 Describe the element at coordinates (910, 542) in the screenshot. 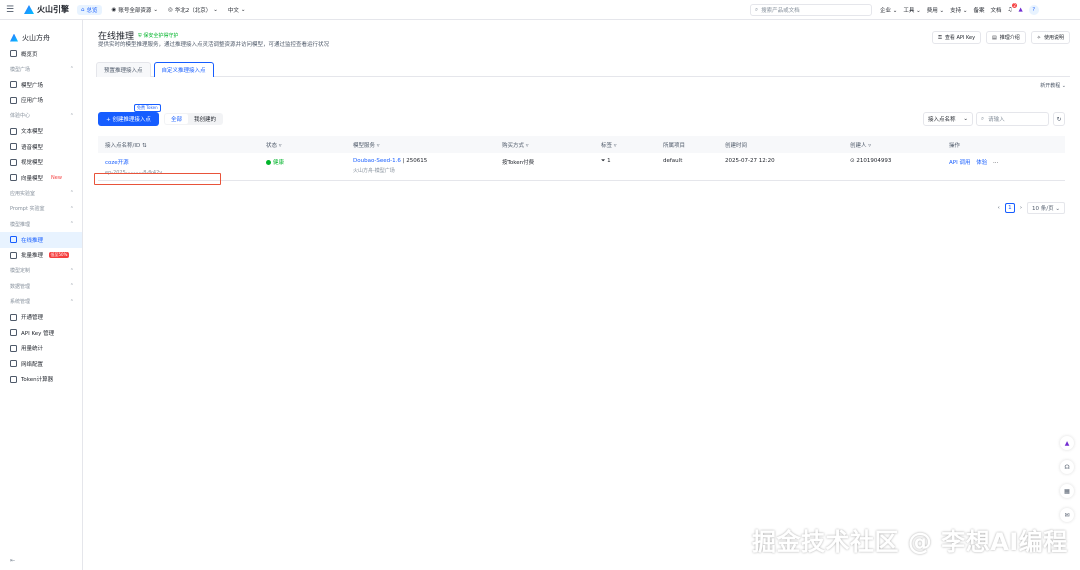

I see `watermark-text: 掘金技术社区 @ 李想AI编程` at that location.